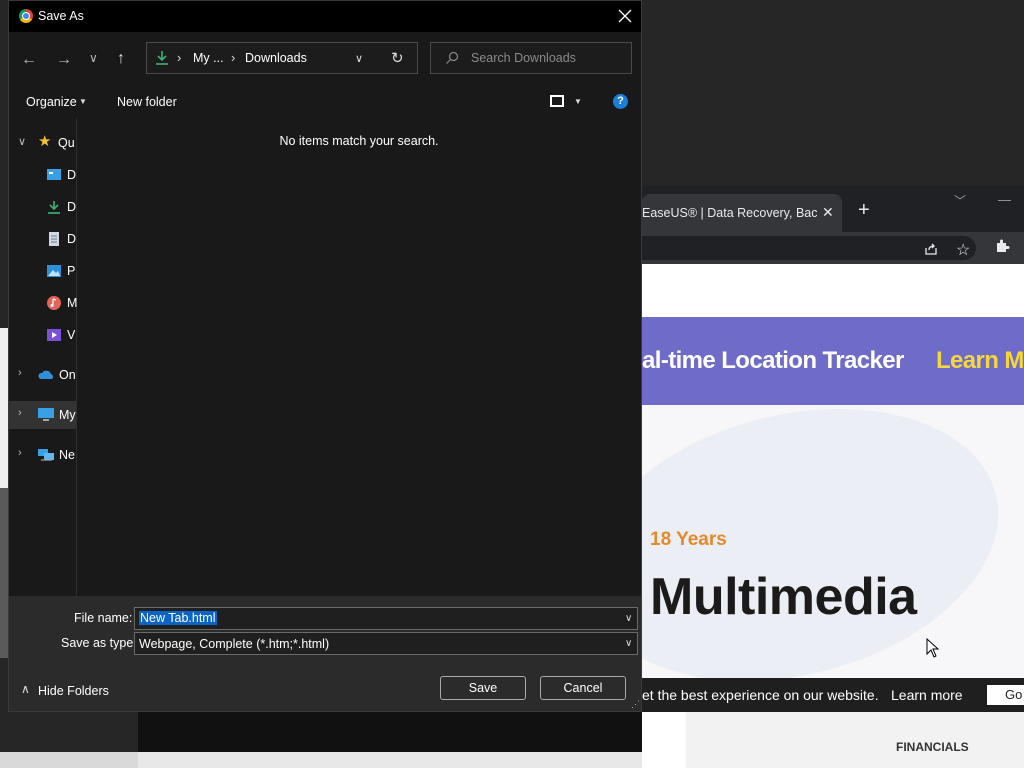 The height and width of the screenshot is (768, 1024). I want to click on forward-arrow-icon: →, so click(64, 60).